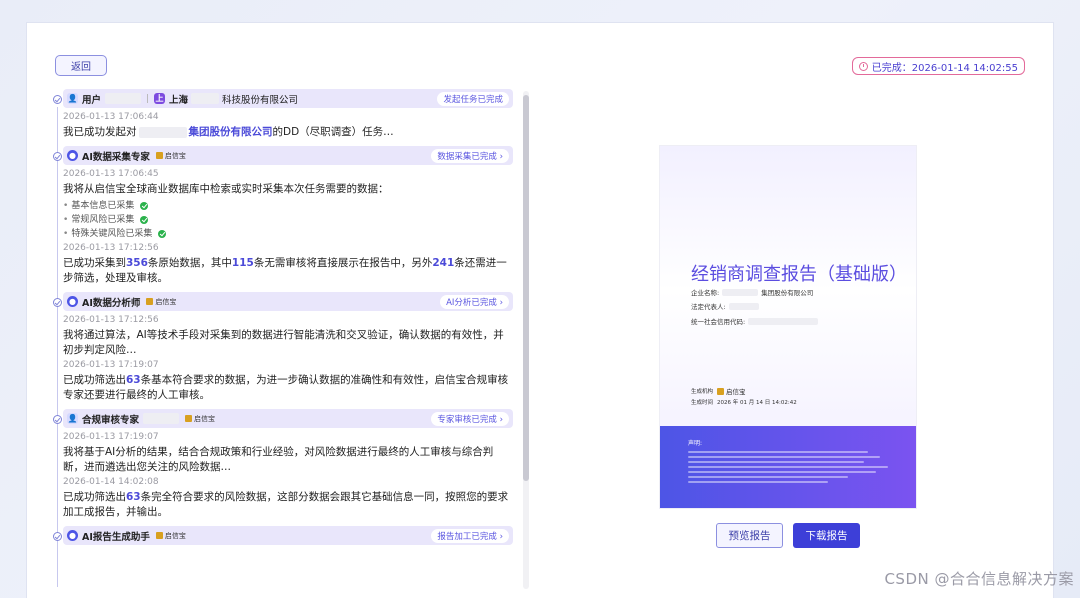 The image size is (1080, 598). What do you see at coordinates (112, 234) in the screenshot?
I see `bullet-text: 特殊关键风险已采集` at bounding box center [112, 234].